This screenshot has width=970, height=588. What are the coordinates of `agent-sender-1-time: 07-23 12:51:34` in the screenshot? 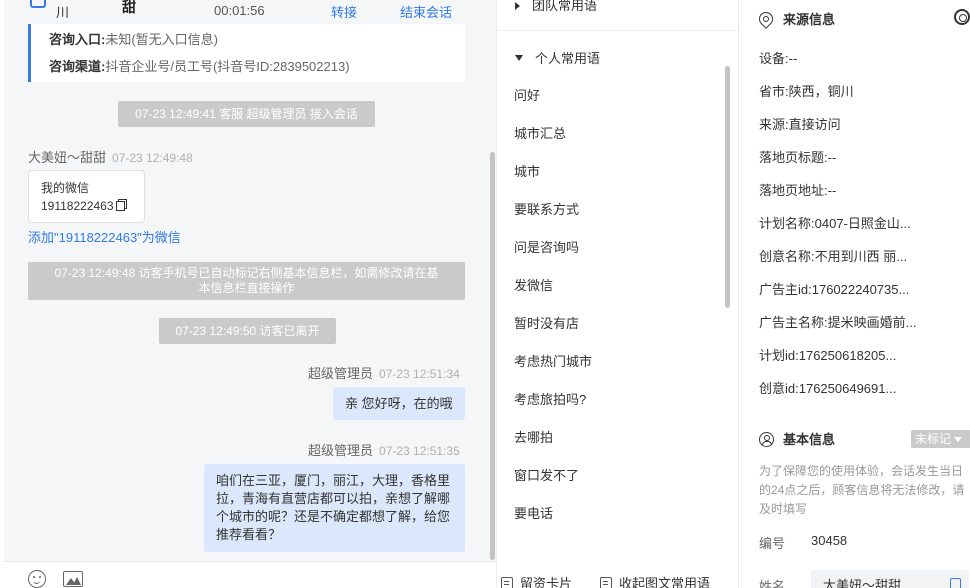 It's located at (419, 374).